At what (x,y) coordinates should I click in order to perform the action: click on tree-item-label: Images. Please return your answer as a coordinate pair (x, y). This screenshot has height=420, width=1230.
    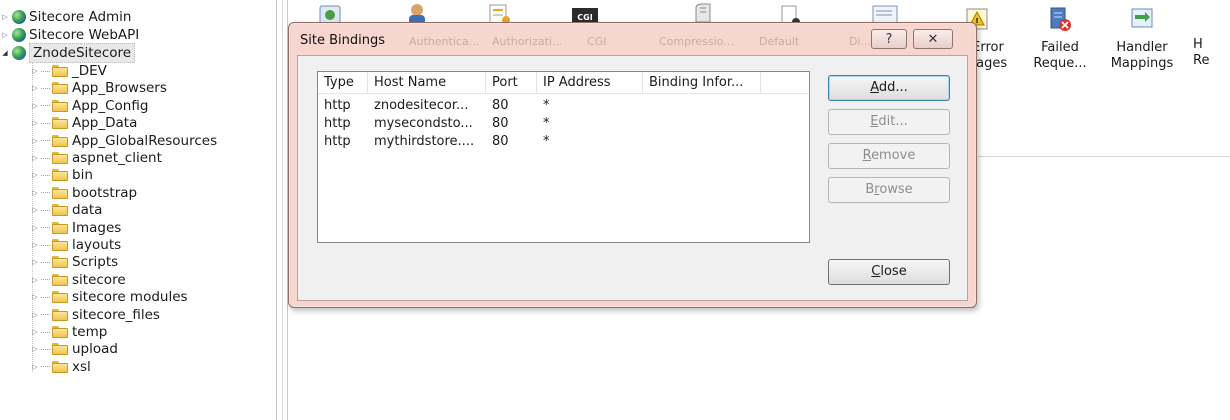
    Looking at the image, I should click on (97, 227).